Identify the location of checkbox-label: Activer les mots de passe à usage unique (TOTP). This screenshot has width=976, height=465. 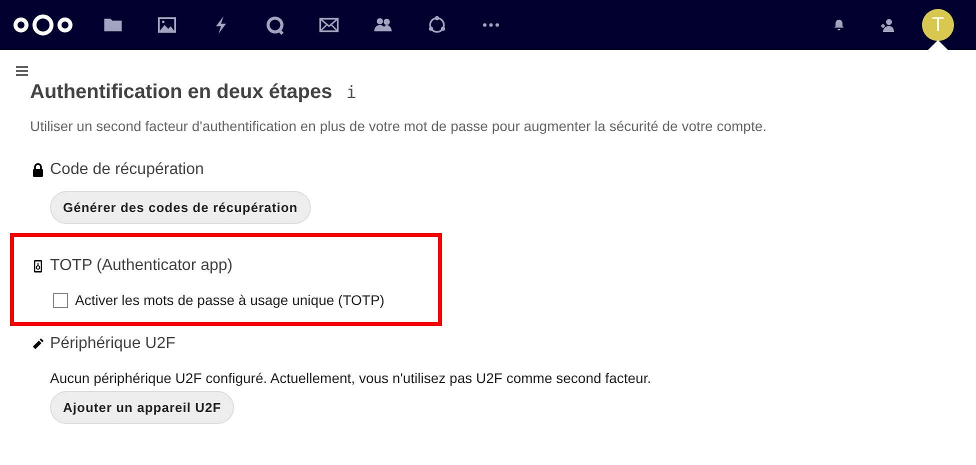
(229, 300).